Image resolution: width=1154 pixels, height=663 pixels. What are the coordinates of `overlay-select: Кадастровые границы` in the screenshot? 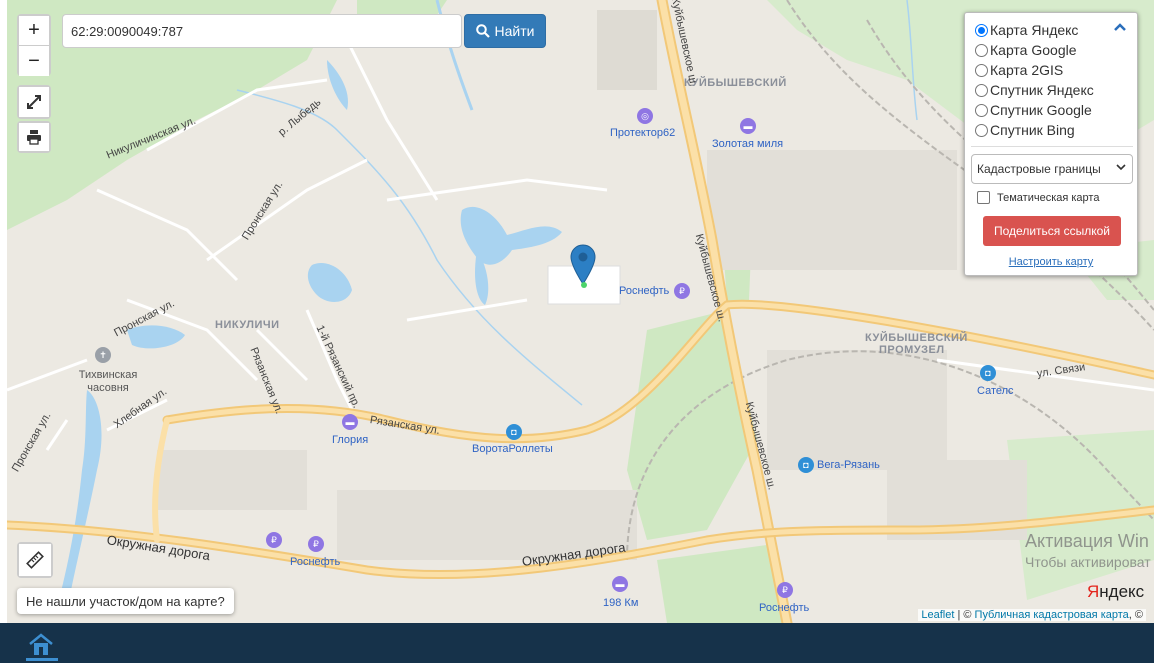 It's located at (1052, 169).